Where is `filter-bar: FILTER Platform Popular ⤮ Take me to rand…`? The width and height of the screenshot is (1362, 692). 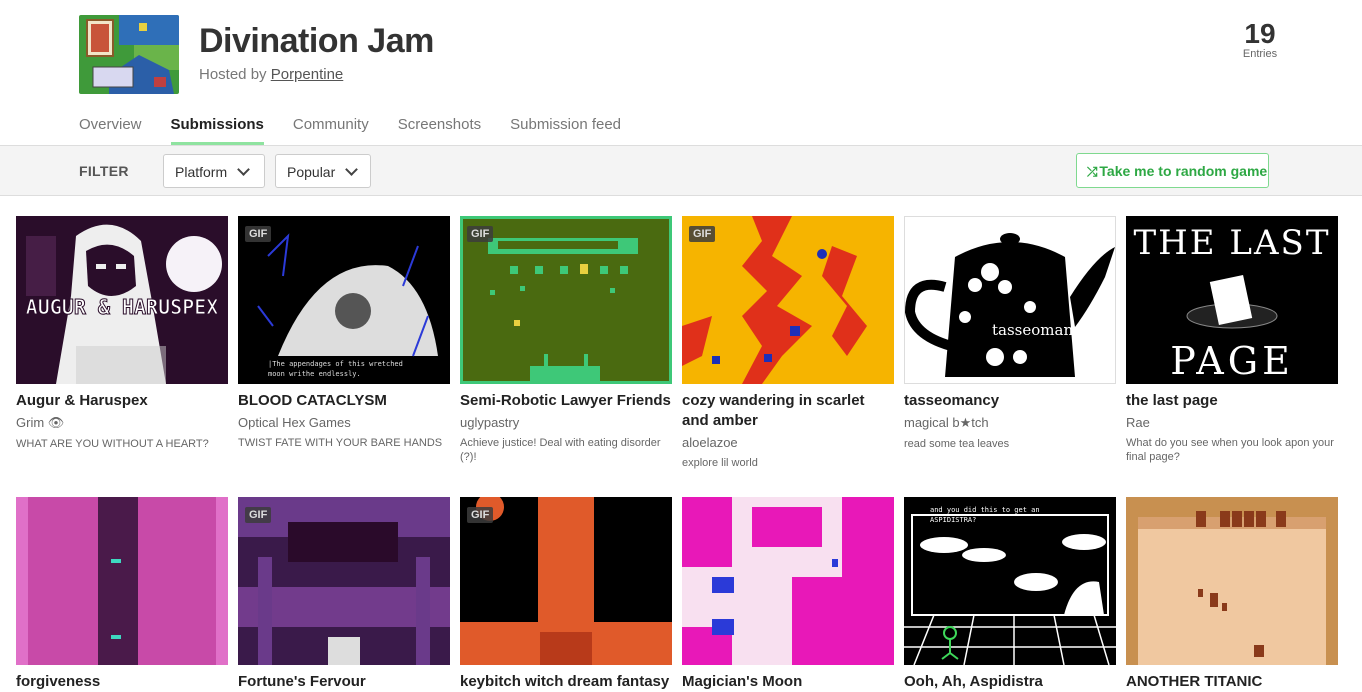 filter-bar: FILTER Platform Popular ⤮ Take me to rand… is located at coordinates (681, 170).